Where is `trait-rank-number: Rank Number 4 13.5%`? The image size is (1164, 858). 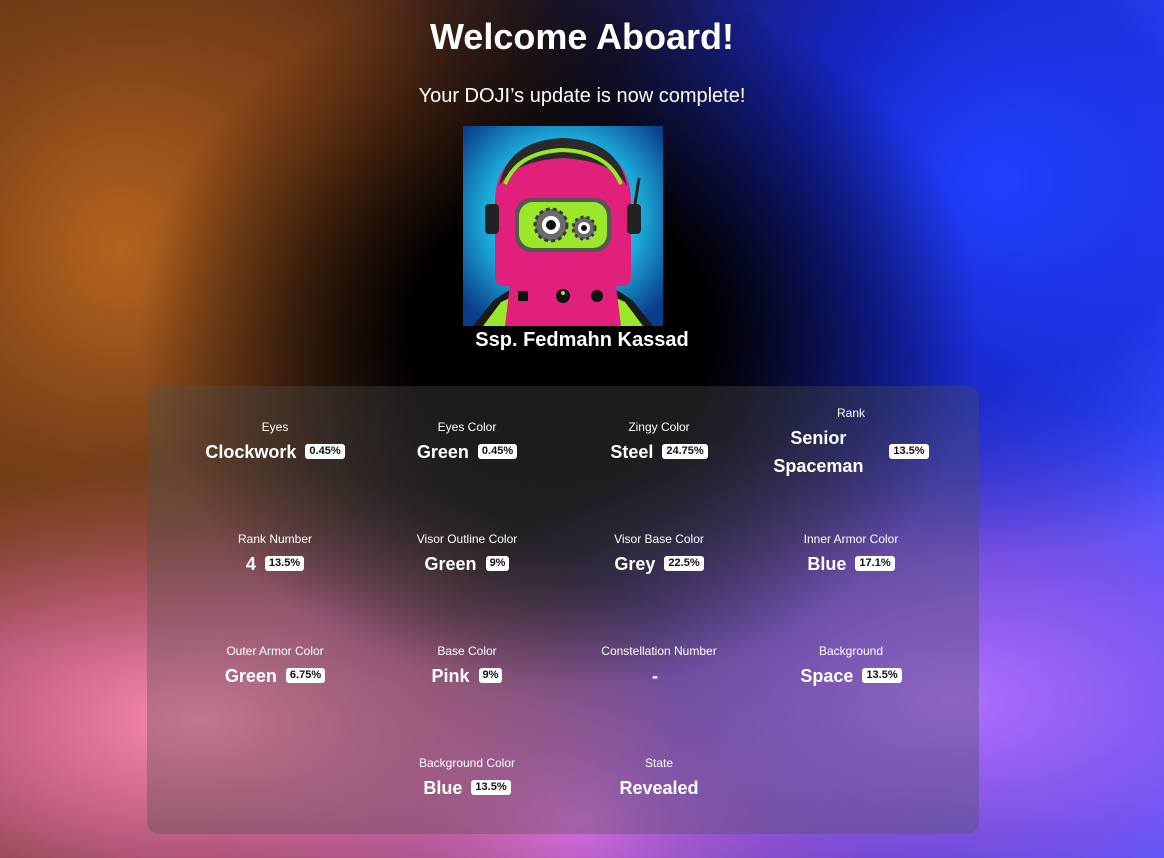
trait-rank-number: Rank Number 4 13.5% is located at coordinates (275, 554).